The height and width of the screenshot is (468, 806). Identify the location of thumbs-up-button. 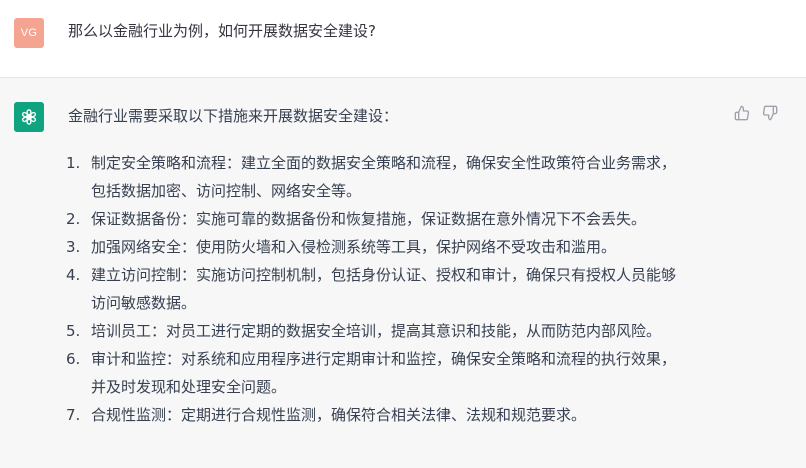
(742, 113).